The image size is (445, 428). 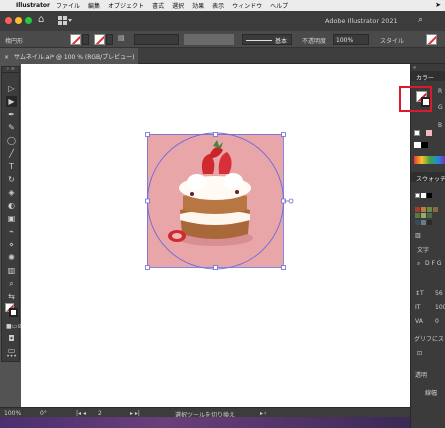 I want to click on status-more-icon: ‹, so click(x=265, y=413).